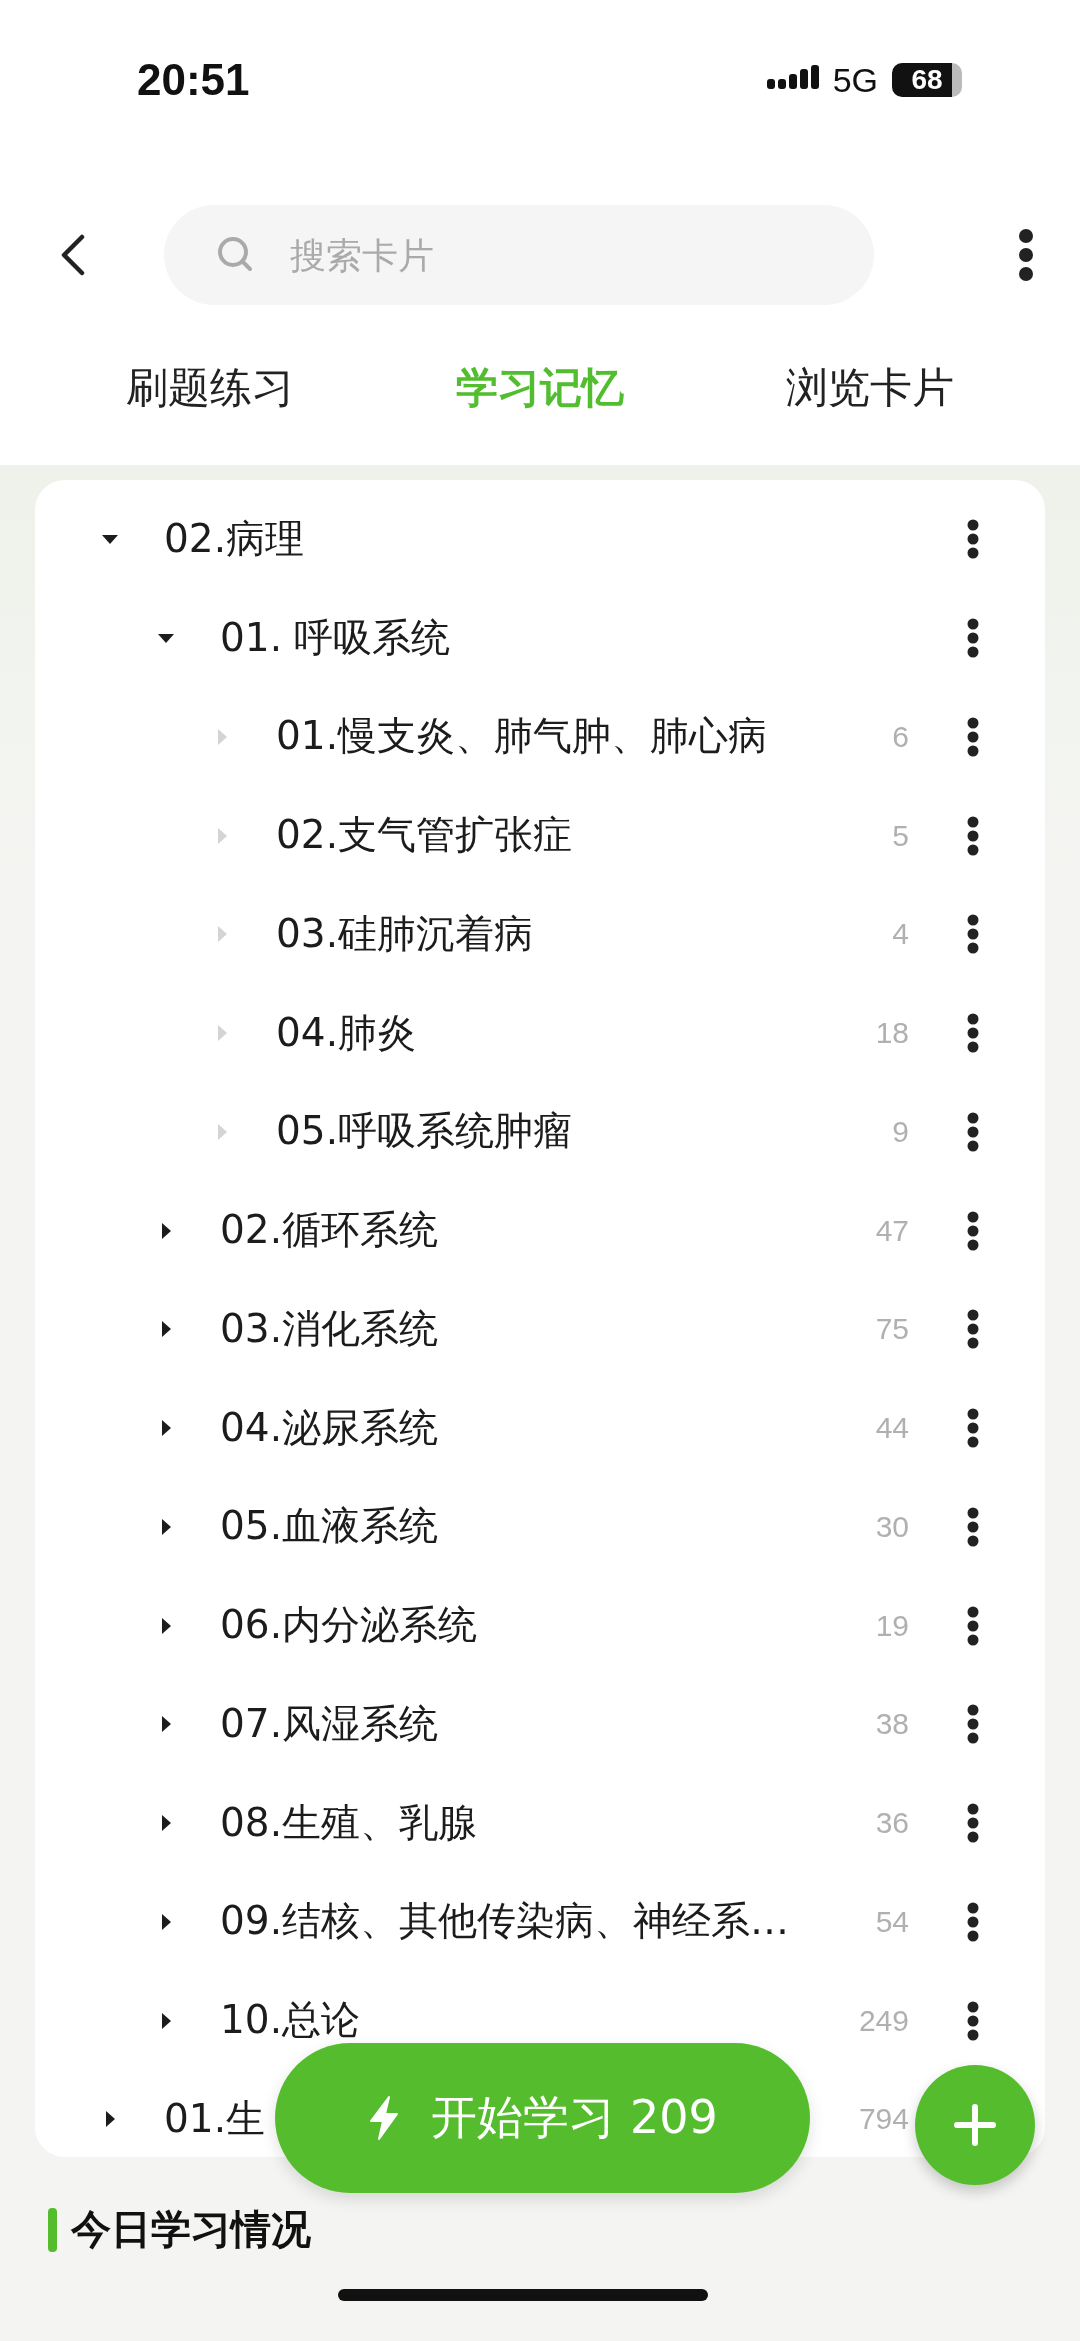 The image size is (1080, 2341). Describe the element at coordinates (883, 2020) in the screenshot. I see `card-count: 249` at that location.